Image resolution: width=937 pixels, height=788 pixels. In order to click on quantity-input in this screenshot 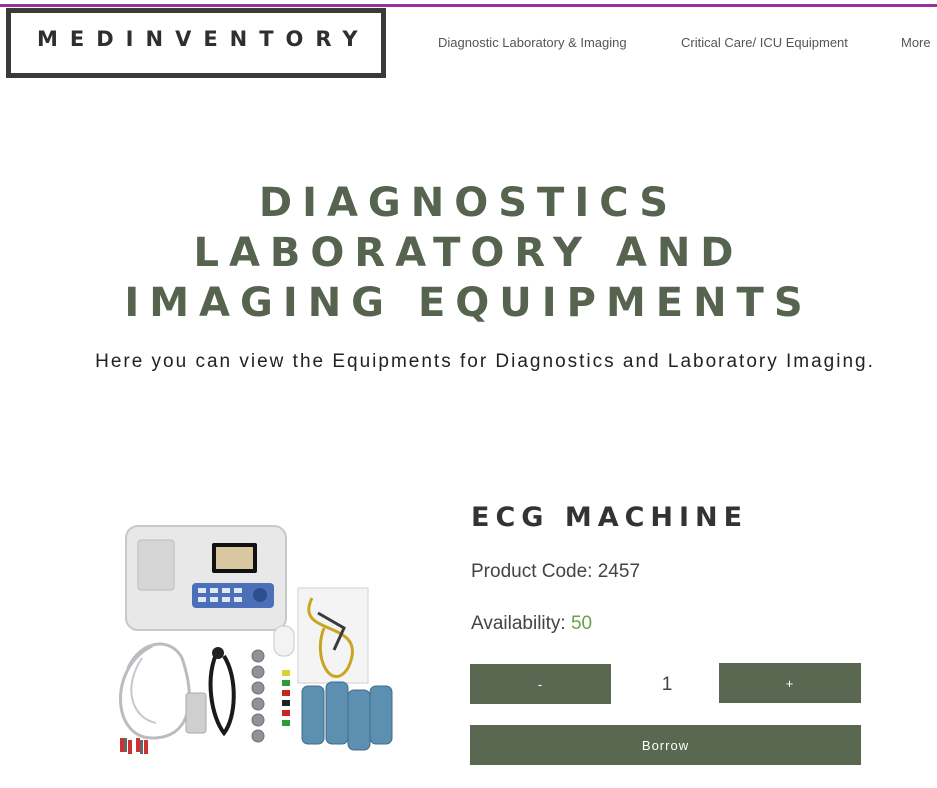, I will do `click(667, 685)`.